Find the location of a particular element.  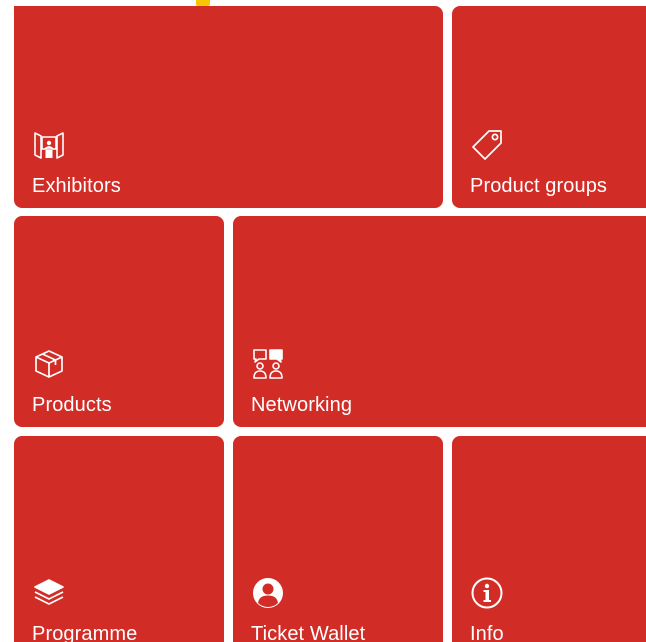

tag-icon is located at coordinates (487, 145).